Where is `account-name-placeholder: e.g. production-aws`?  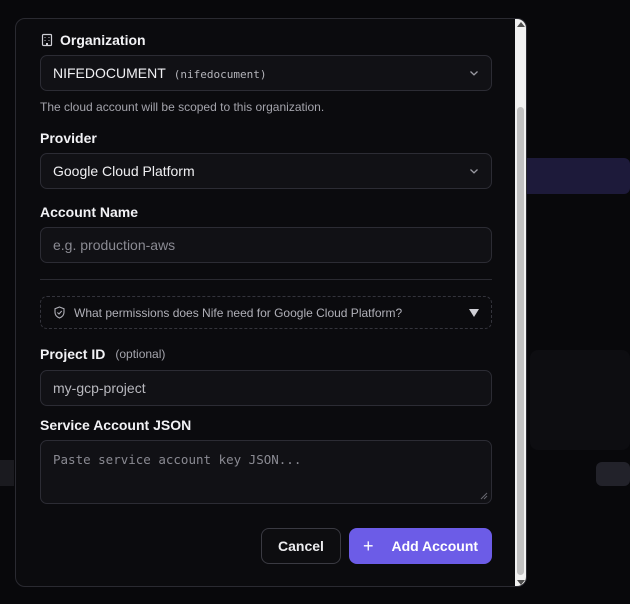 account-name-placeholder: e.g. production-aws is located at coordinates (114, 245).